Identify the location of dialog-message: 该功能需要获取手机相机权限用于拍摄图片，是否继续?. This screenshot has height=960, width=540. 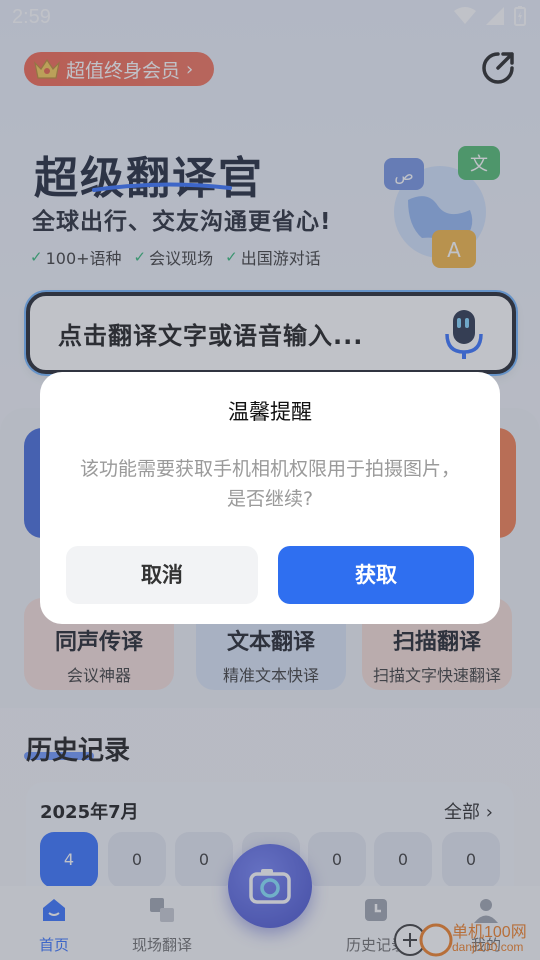
(269, 484).